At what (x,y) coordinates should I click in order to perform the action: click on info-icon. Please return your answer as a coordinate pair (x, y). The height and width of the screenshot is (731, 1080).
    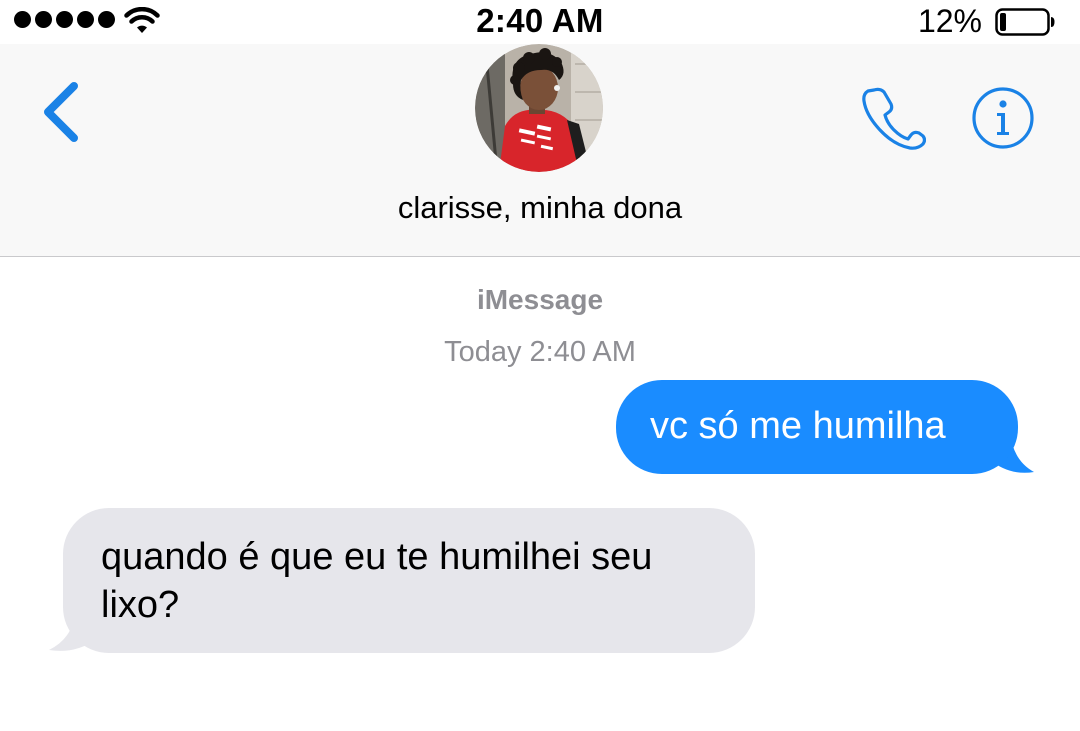
    Looking at the image, I should click on (1003, 118).